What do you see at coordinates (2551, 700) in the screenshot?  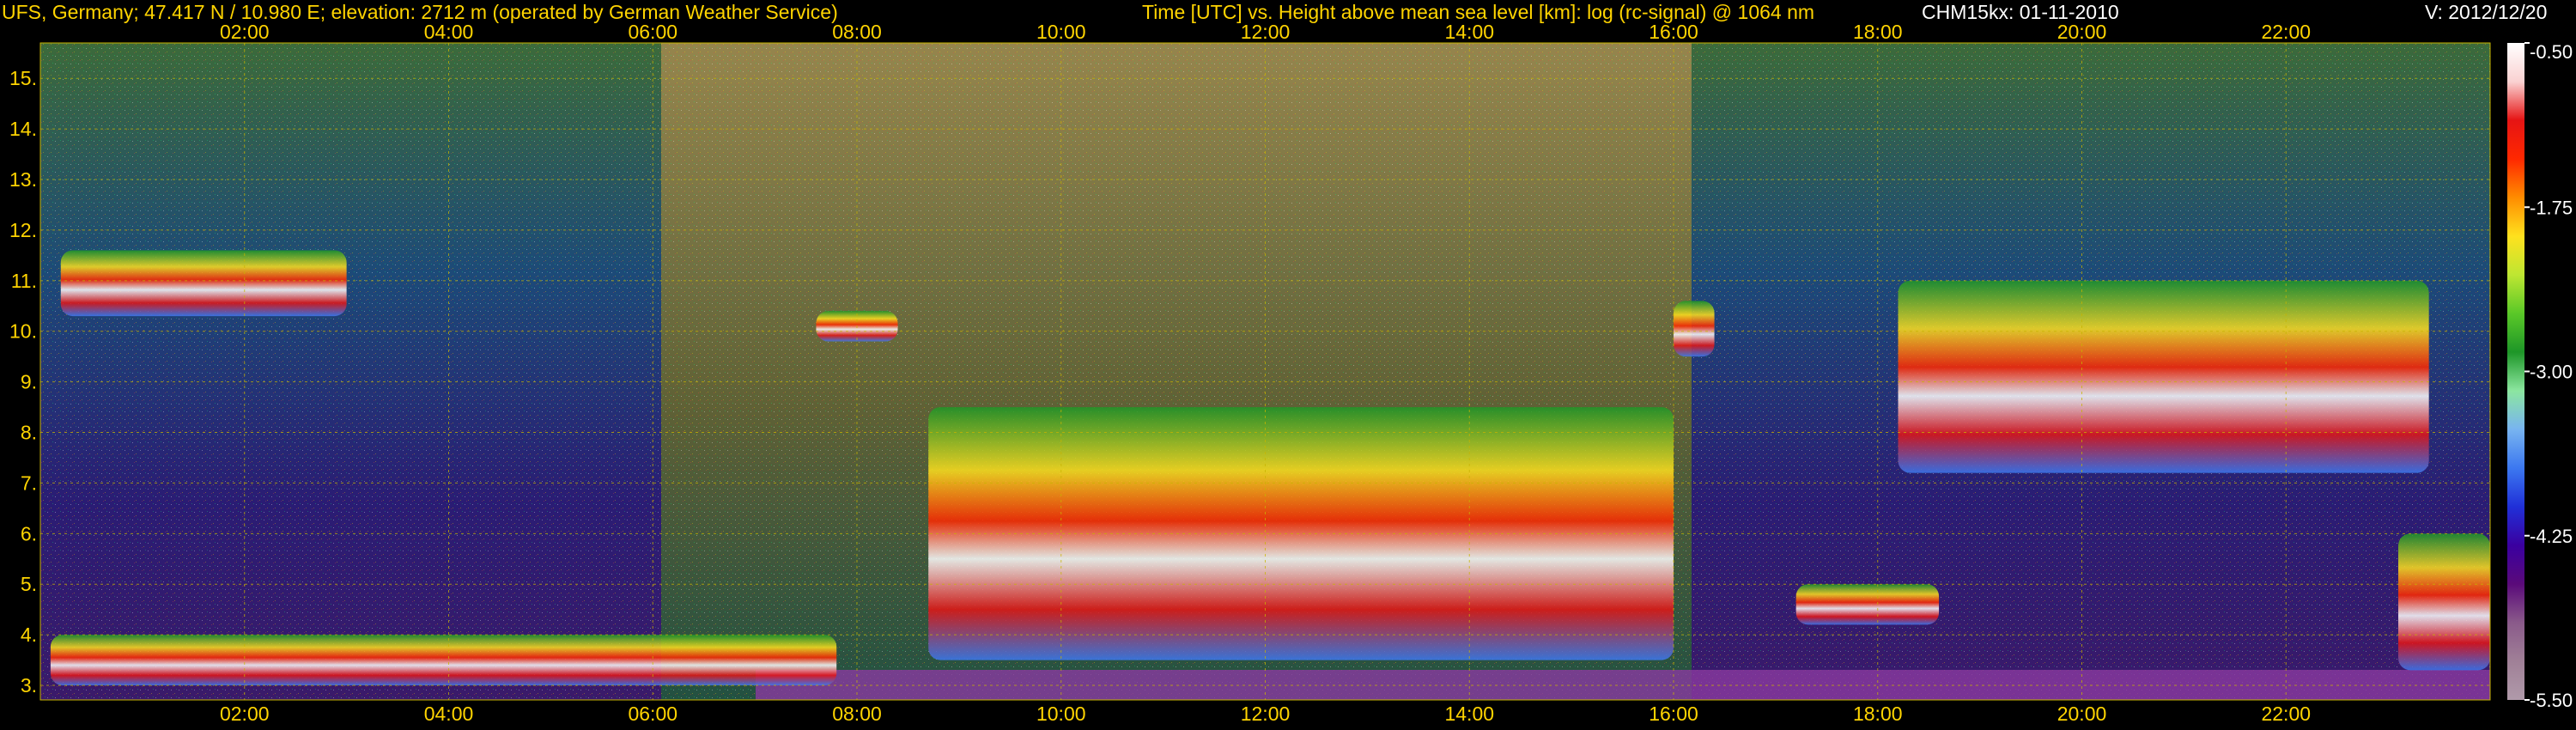 I see `colorbar-tick-label: -5.50` at bounding box center [2551, 700].